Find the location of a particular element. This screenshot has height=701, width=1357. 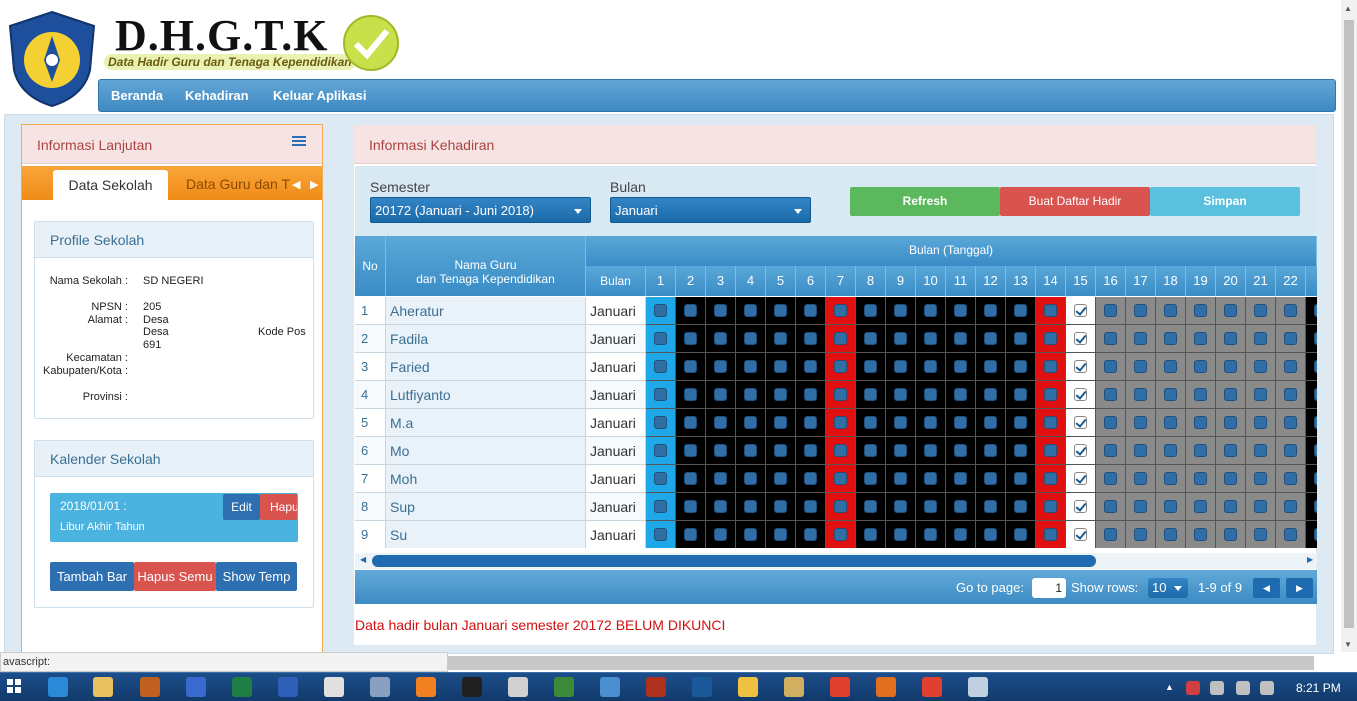

next-page-button: ▶ is located at coordinates (1299, 588).